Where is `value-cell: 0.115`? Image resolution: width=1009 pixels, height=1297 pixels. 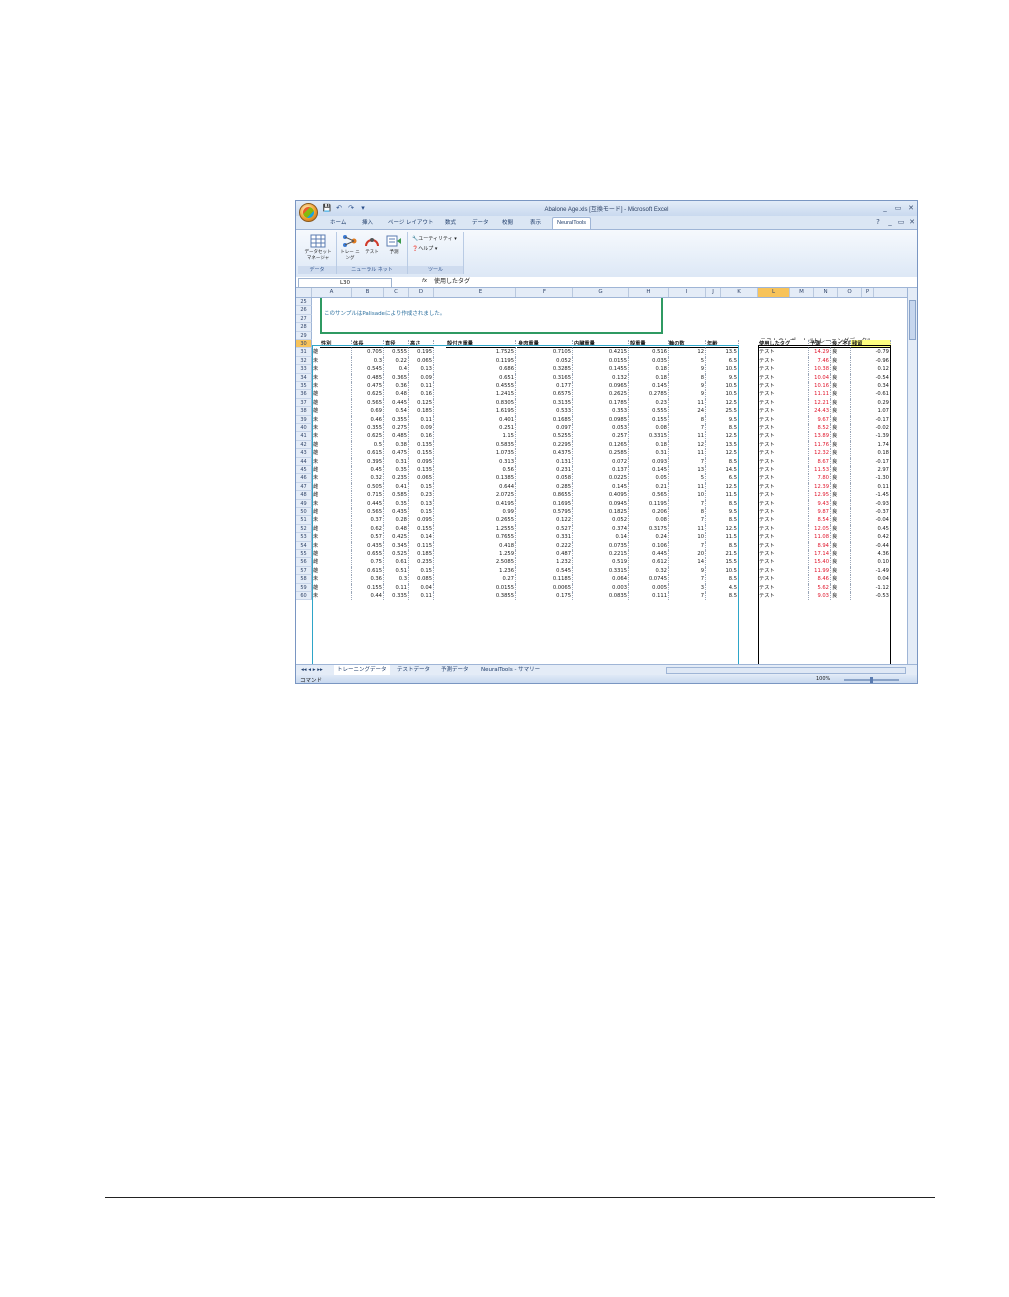 value-cell: 0.115 is located at coordinates (421, 545).